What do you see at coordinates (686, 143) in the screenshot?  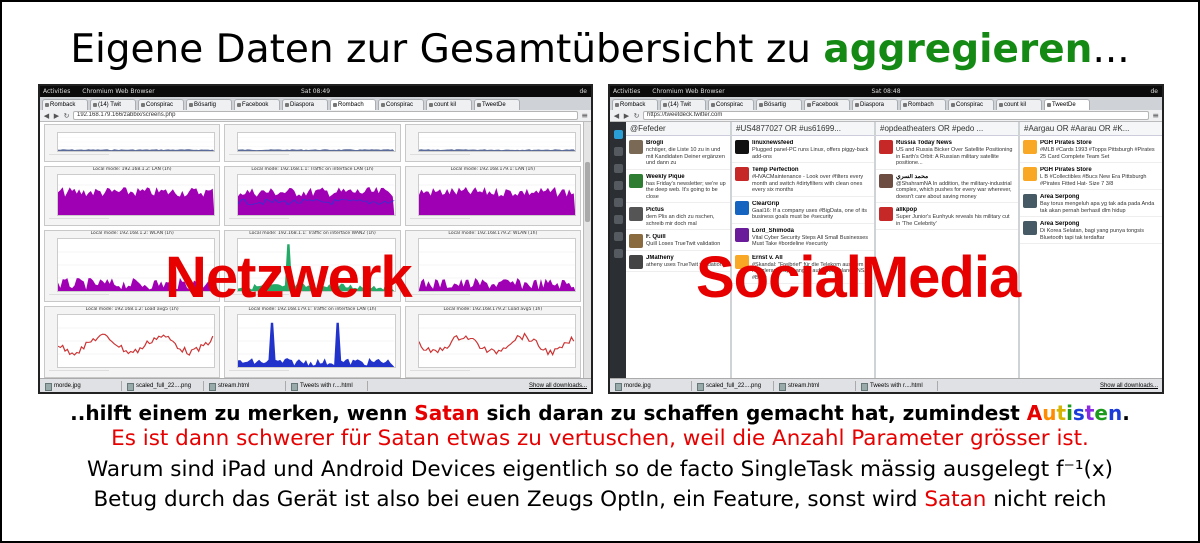 I see `tweet-author: Brogli` at bounding box center [686, 143].